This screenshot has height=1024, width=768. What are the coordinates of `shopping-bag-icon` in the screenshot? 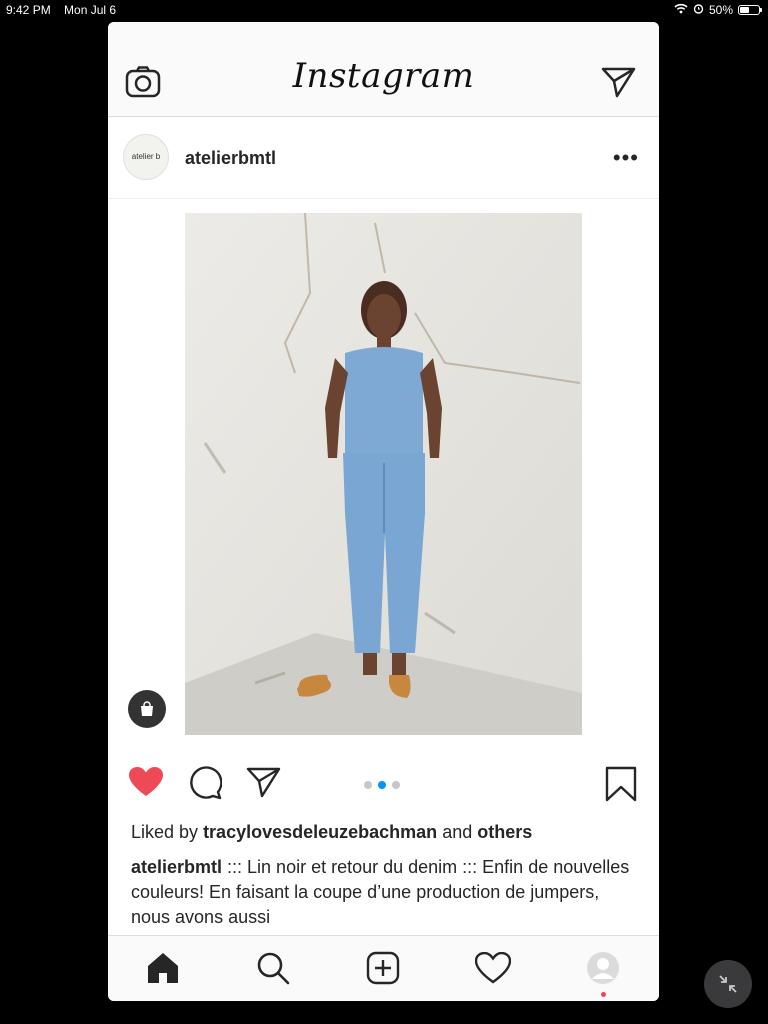 It's located at (147, 709).